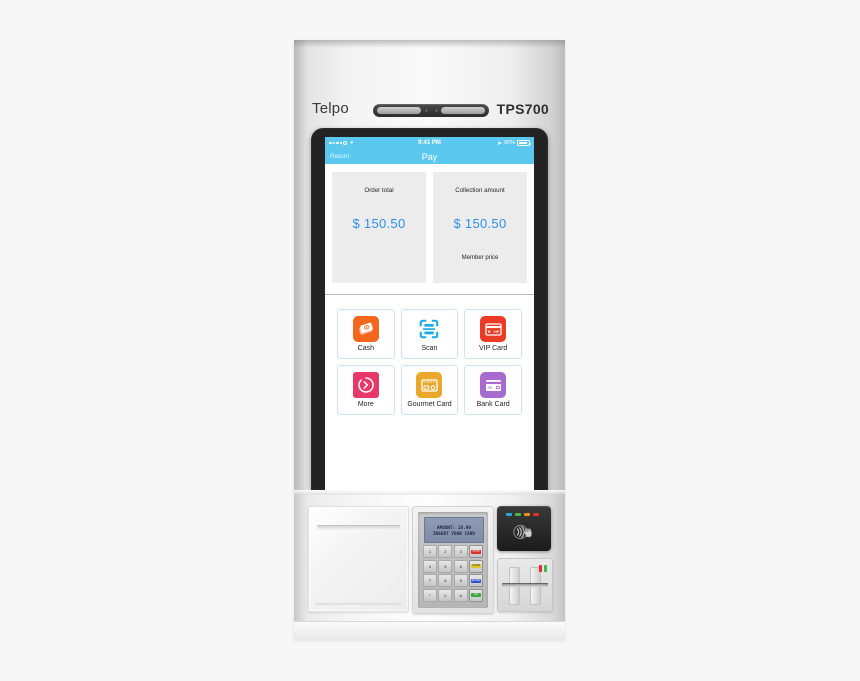 The image size is (860, 681). Describe the element at coordinates (527, 514) in the screenshot. I see `nfc-led-orange` at that location.